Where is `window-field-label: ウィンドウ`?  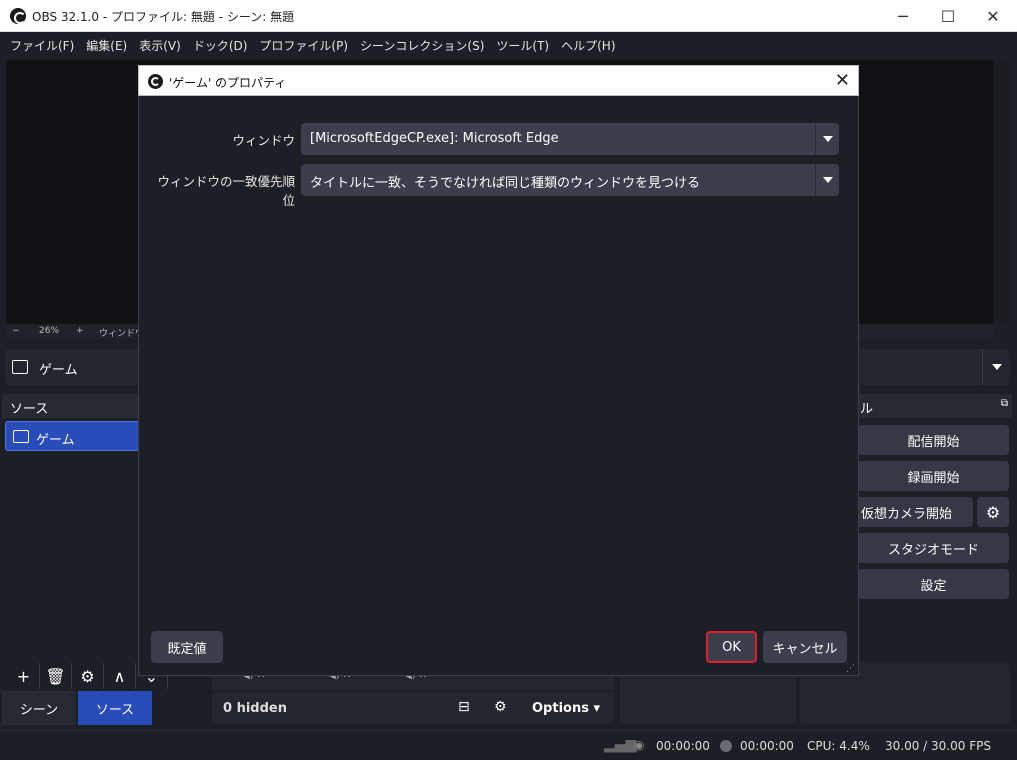
window-field-label: ウィンドウ is located at coordinates (263, 140).